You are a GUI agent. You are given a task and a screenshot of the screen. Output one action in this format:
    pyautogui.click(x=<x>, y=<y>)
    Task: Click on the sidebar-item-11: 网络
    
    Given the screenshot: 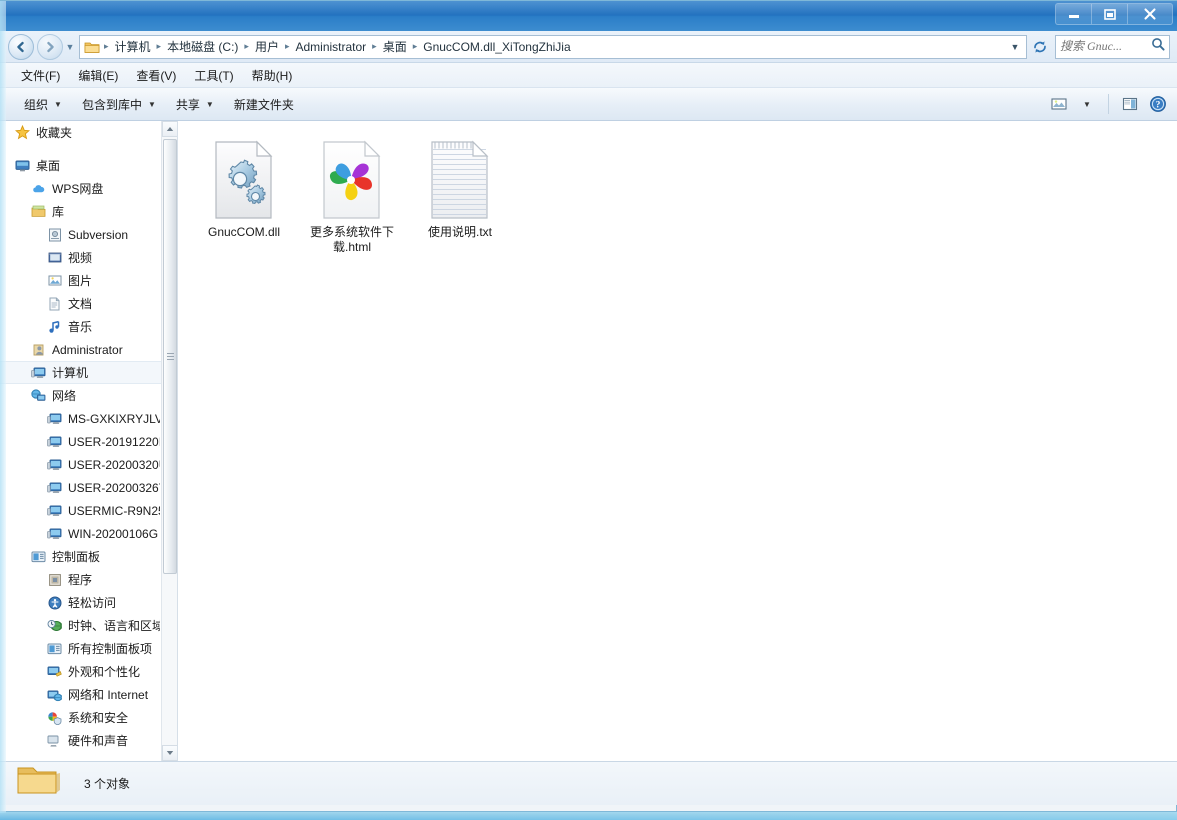 What is the action you would take?
    pyautogui.click(x=82, y=395)
    